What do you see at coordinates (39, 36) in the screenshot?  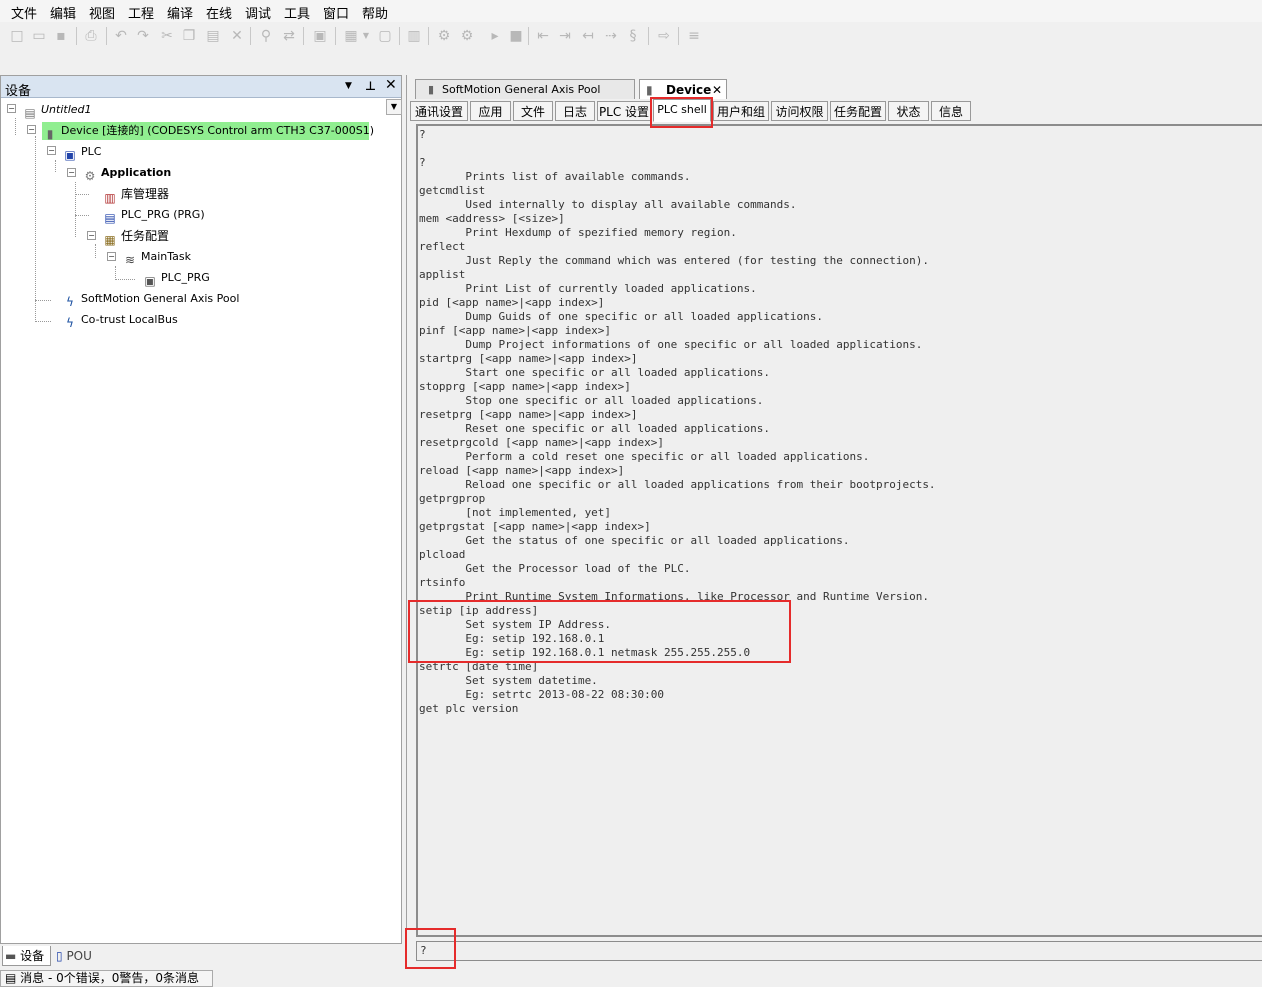 I see `open-folder-icon: ▭` at bounding box center [39, 36].